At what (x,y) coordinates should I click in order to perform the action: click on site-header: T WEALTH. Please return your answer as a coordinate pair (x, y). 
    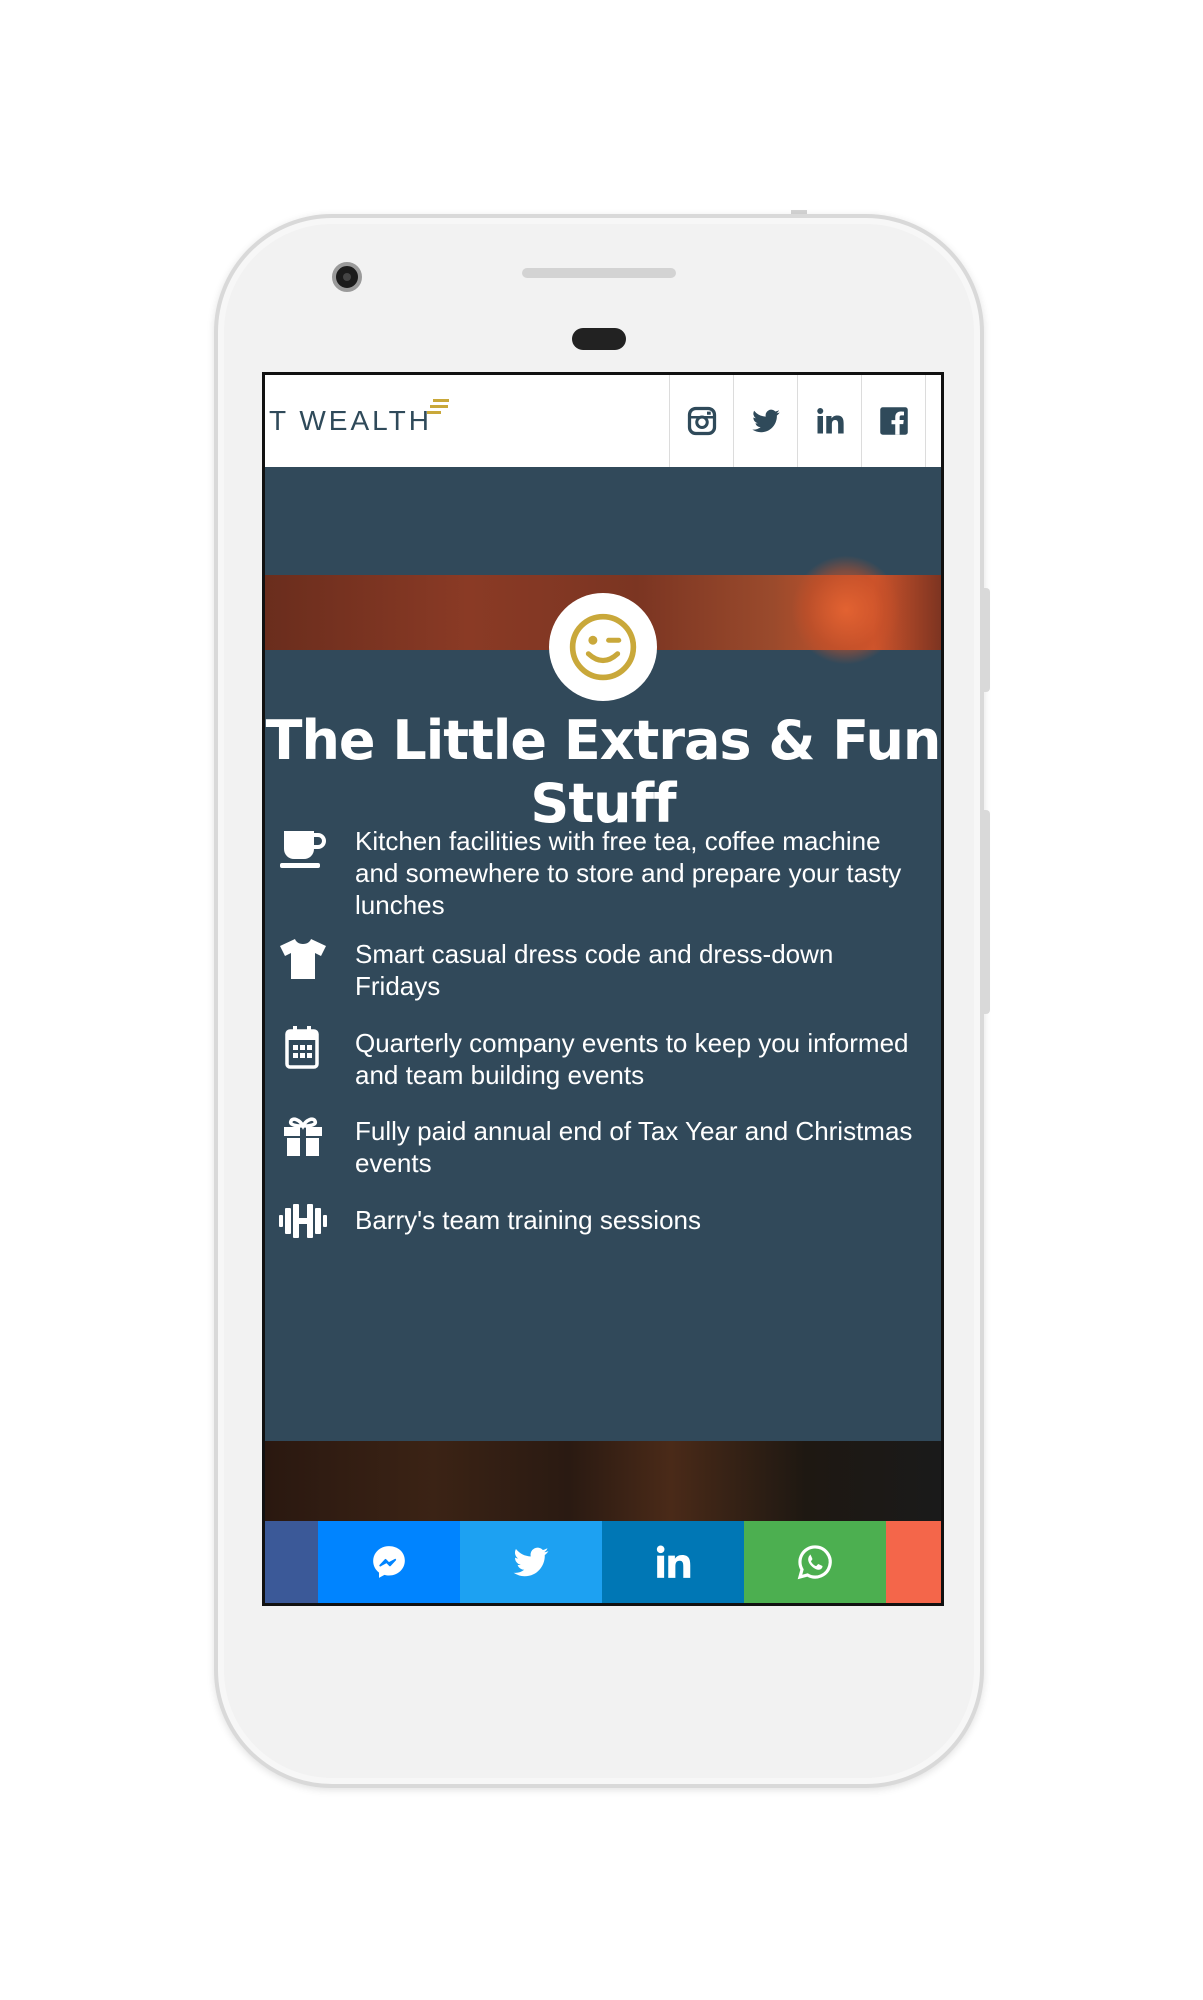
    Looking at the image, I should click on (603, 421).